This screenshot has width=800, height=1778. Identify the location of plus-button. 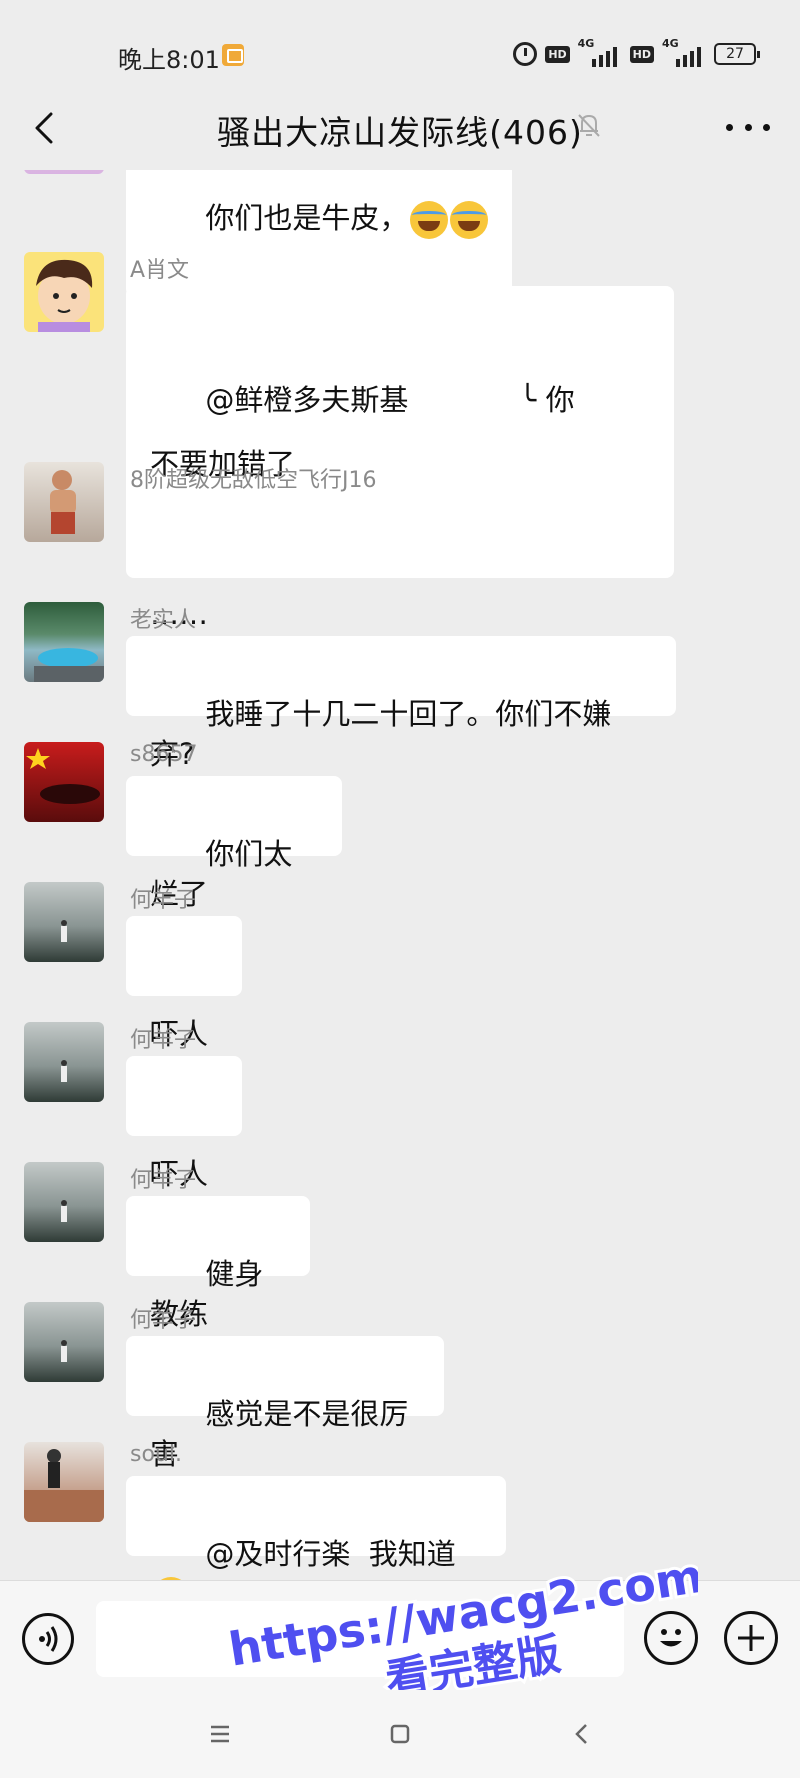
(751, 1638).